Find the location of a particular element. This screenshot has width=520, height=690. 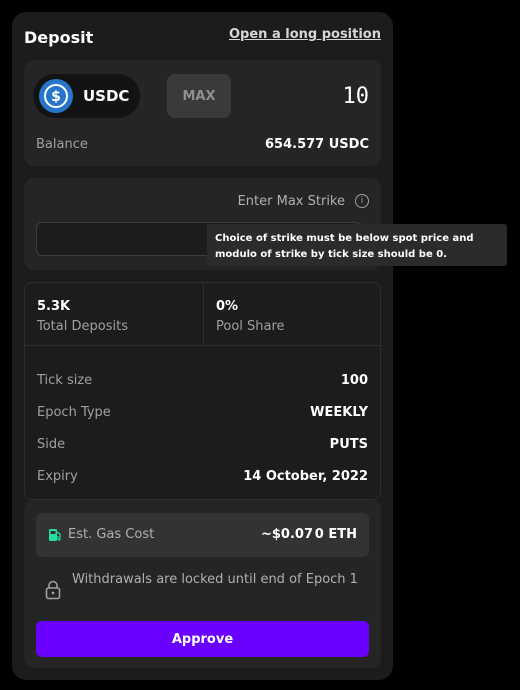

pool-stats: 5.3K Total Deposits 0% Pool Share is located at coordinates (202, 314).